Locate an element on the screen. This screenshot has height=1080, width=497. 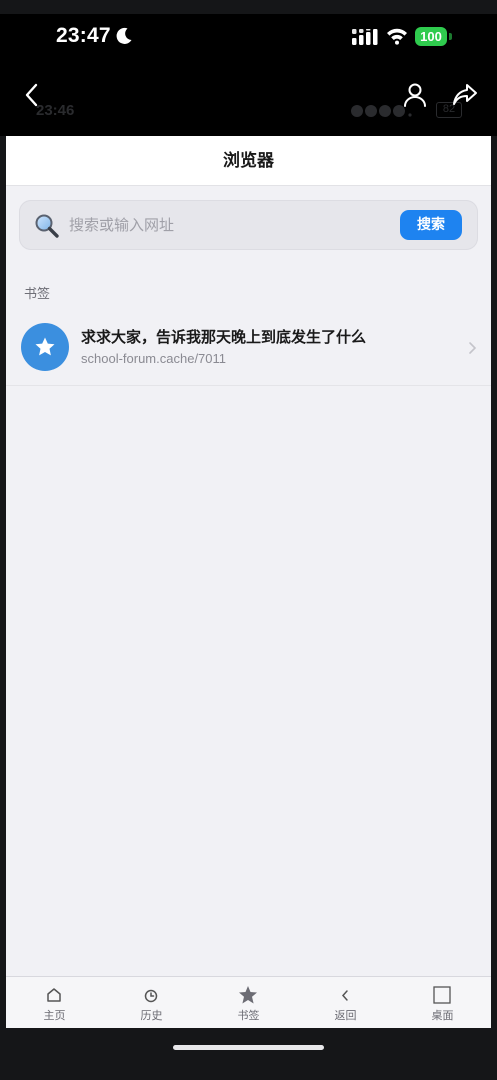
nav-item-history: 历史 is located at coordinates (151, 1002).